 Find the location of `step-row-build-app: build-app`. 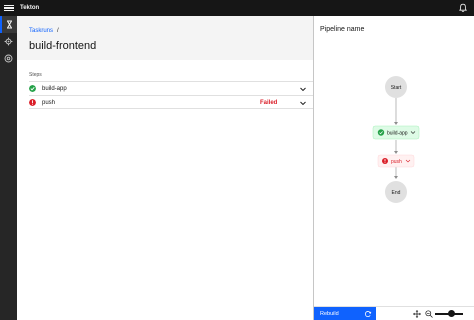

step-row-build-app: build-app is located at coordinates (171, 88).